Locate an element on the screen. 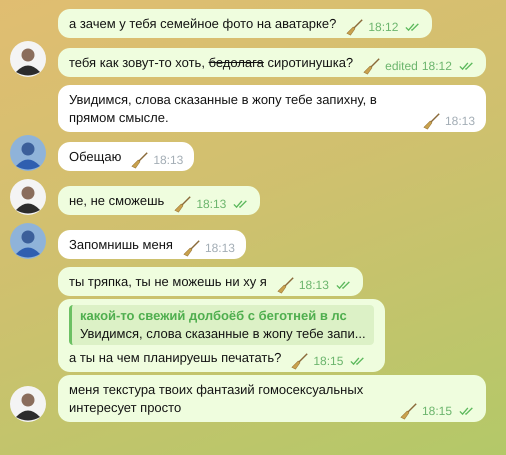  reply-author: какой-то свежий долбоёб с беготней в лс is located at coordinates (214, 316).